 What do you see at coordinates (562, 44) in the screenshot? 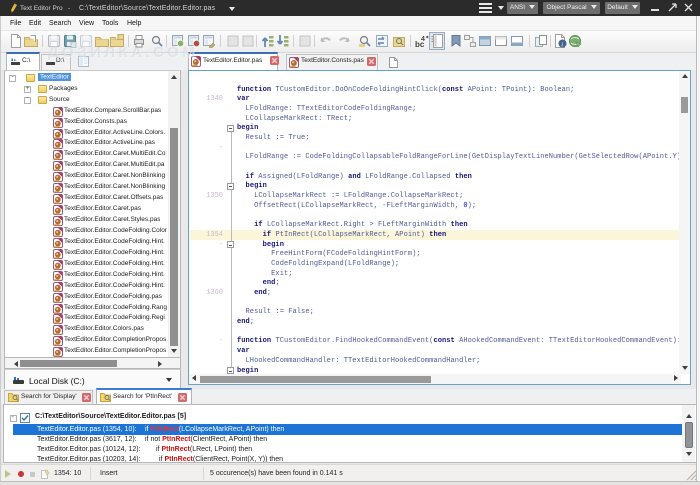
I see `svg-text: i` at bounding box center [562, 44].